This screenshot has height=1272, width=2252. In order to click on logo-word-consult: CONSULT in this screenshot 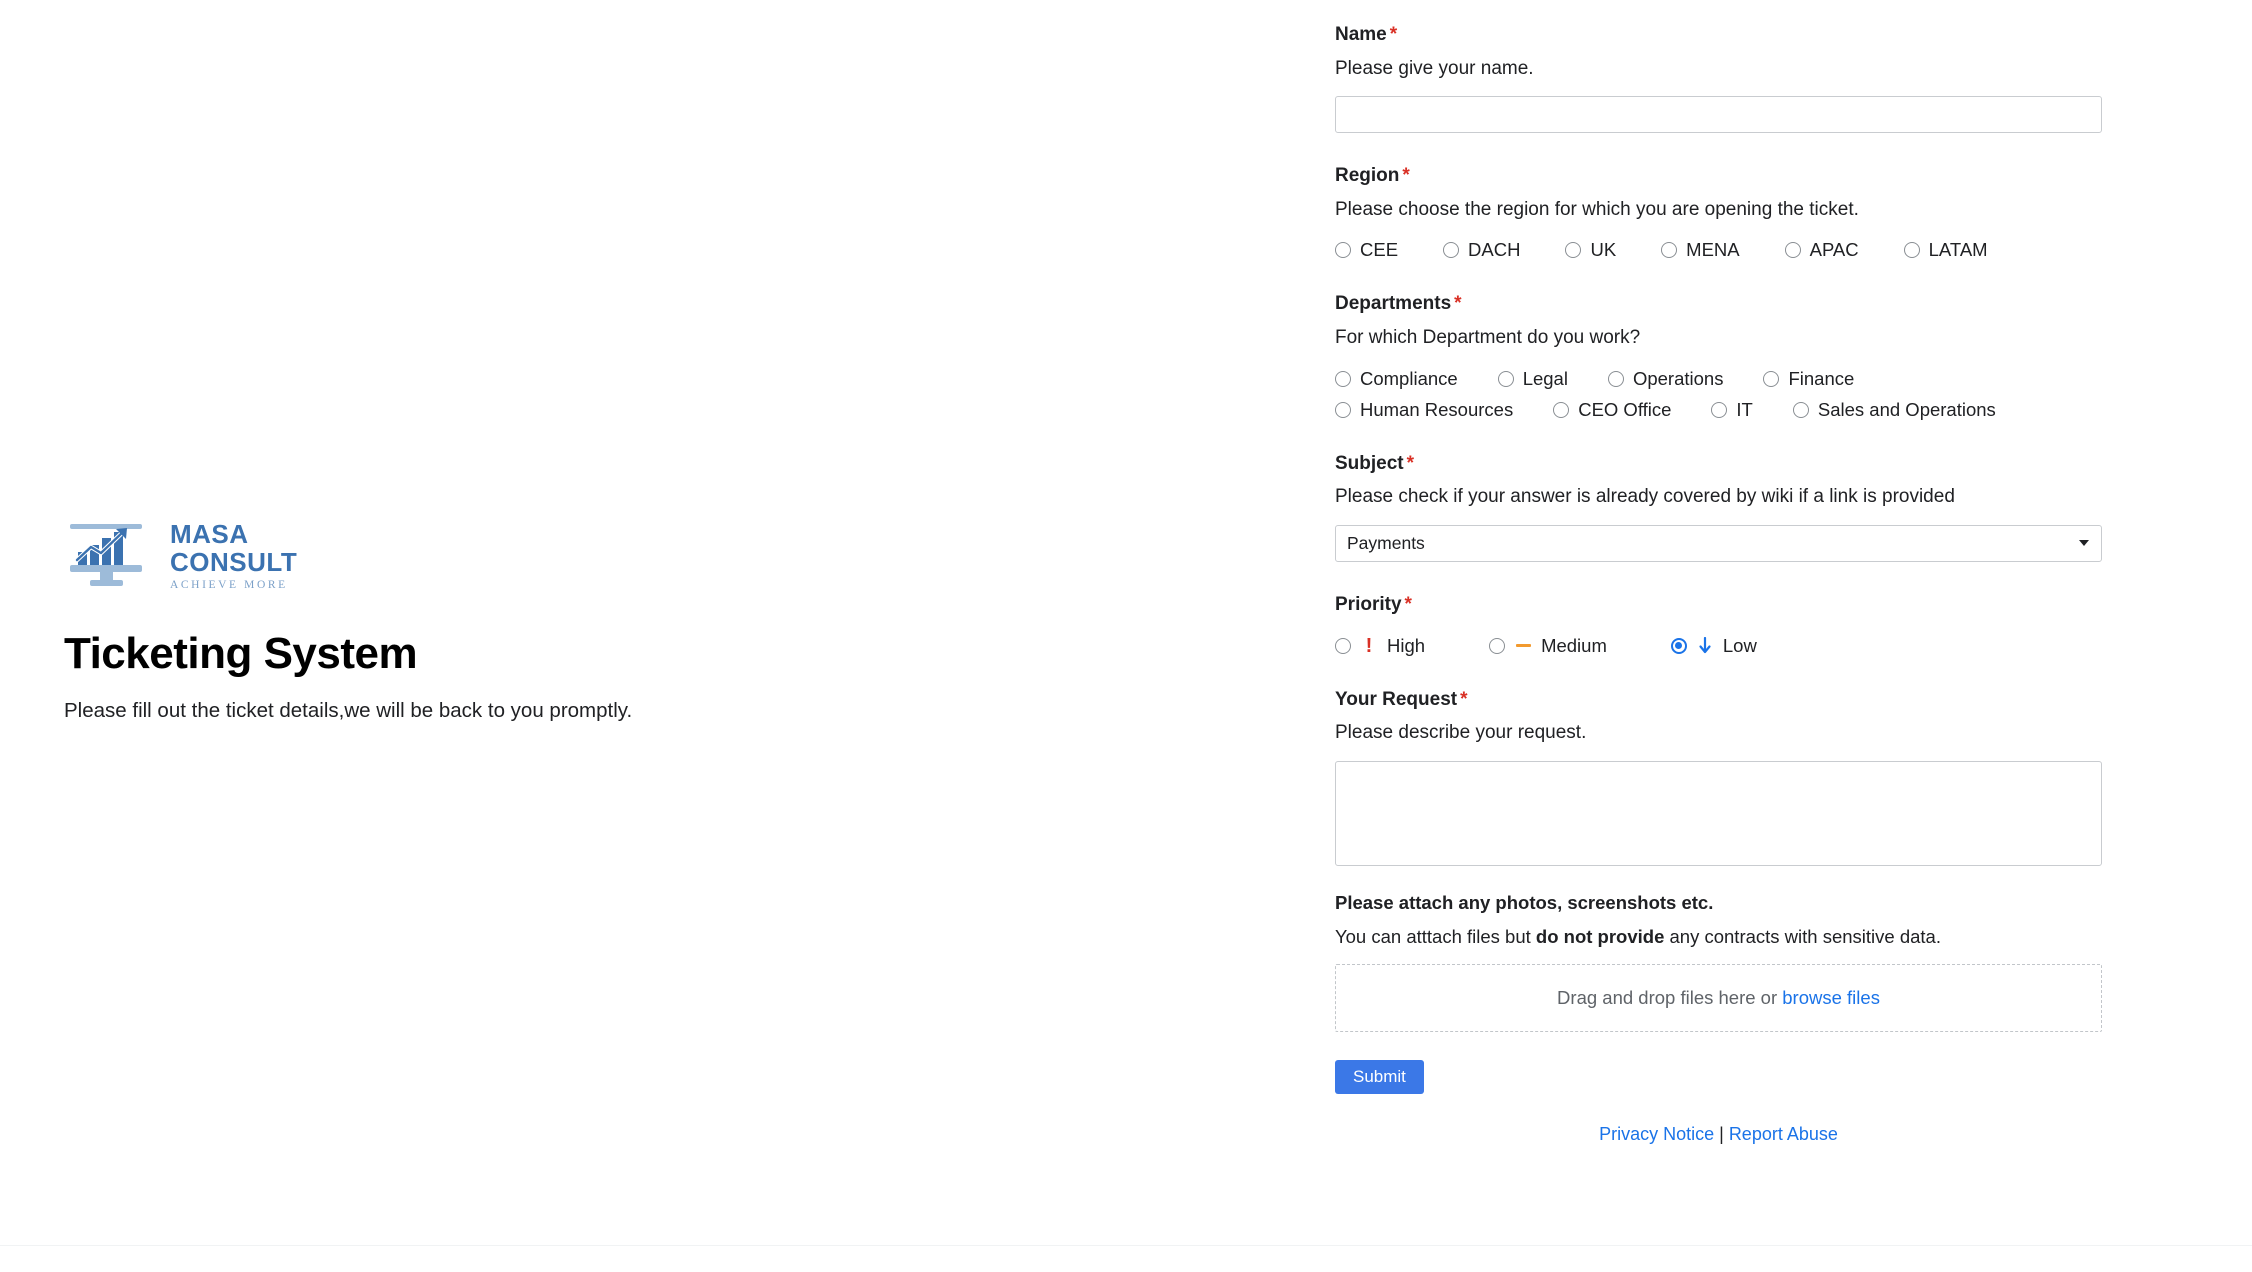, I will do `click(234, 561)`.